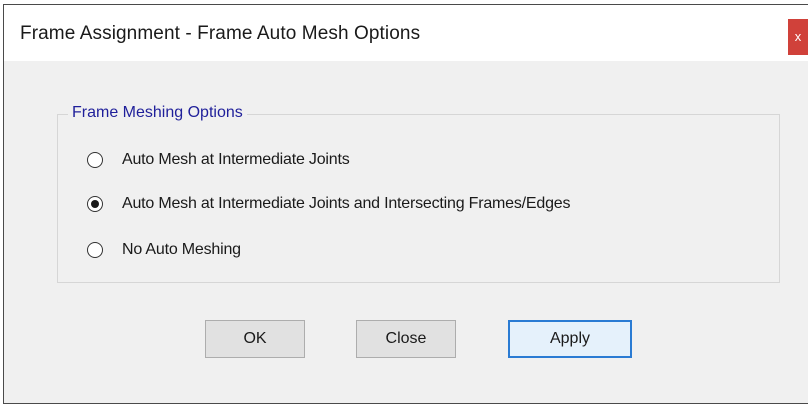 The image size is (809, 408). What do you see at coordinates (157, 113) in the screenshot?
I see `group-legend: Frame Meshing Options` at bounding box center [157, 113].